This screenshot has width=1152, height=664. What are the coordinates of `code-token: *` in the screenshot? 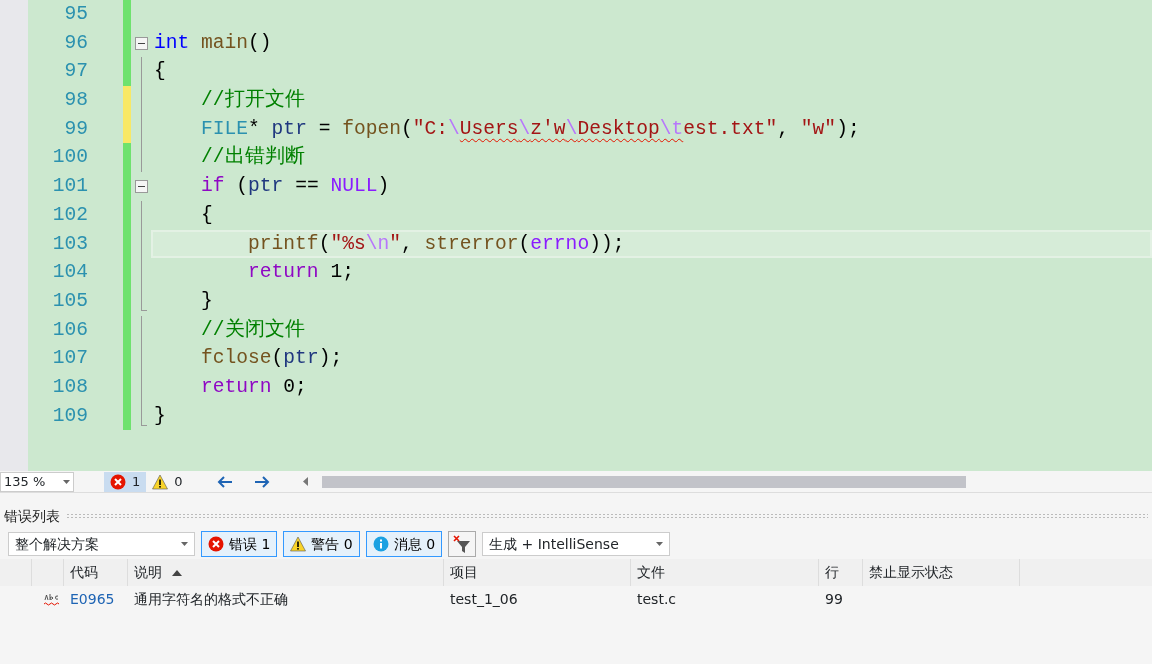 It's located at (254, 128).